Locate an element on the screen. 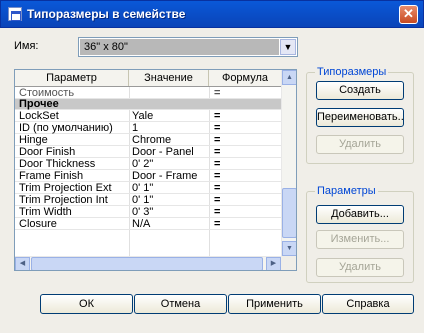 Image resolution: width=424 pixels, height=333 pixels. remove-parameter-button: Удалить is located at coordinates (360, 267).